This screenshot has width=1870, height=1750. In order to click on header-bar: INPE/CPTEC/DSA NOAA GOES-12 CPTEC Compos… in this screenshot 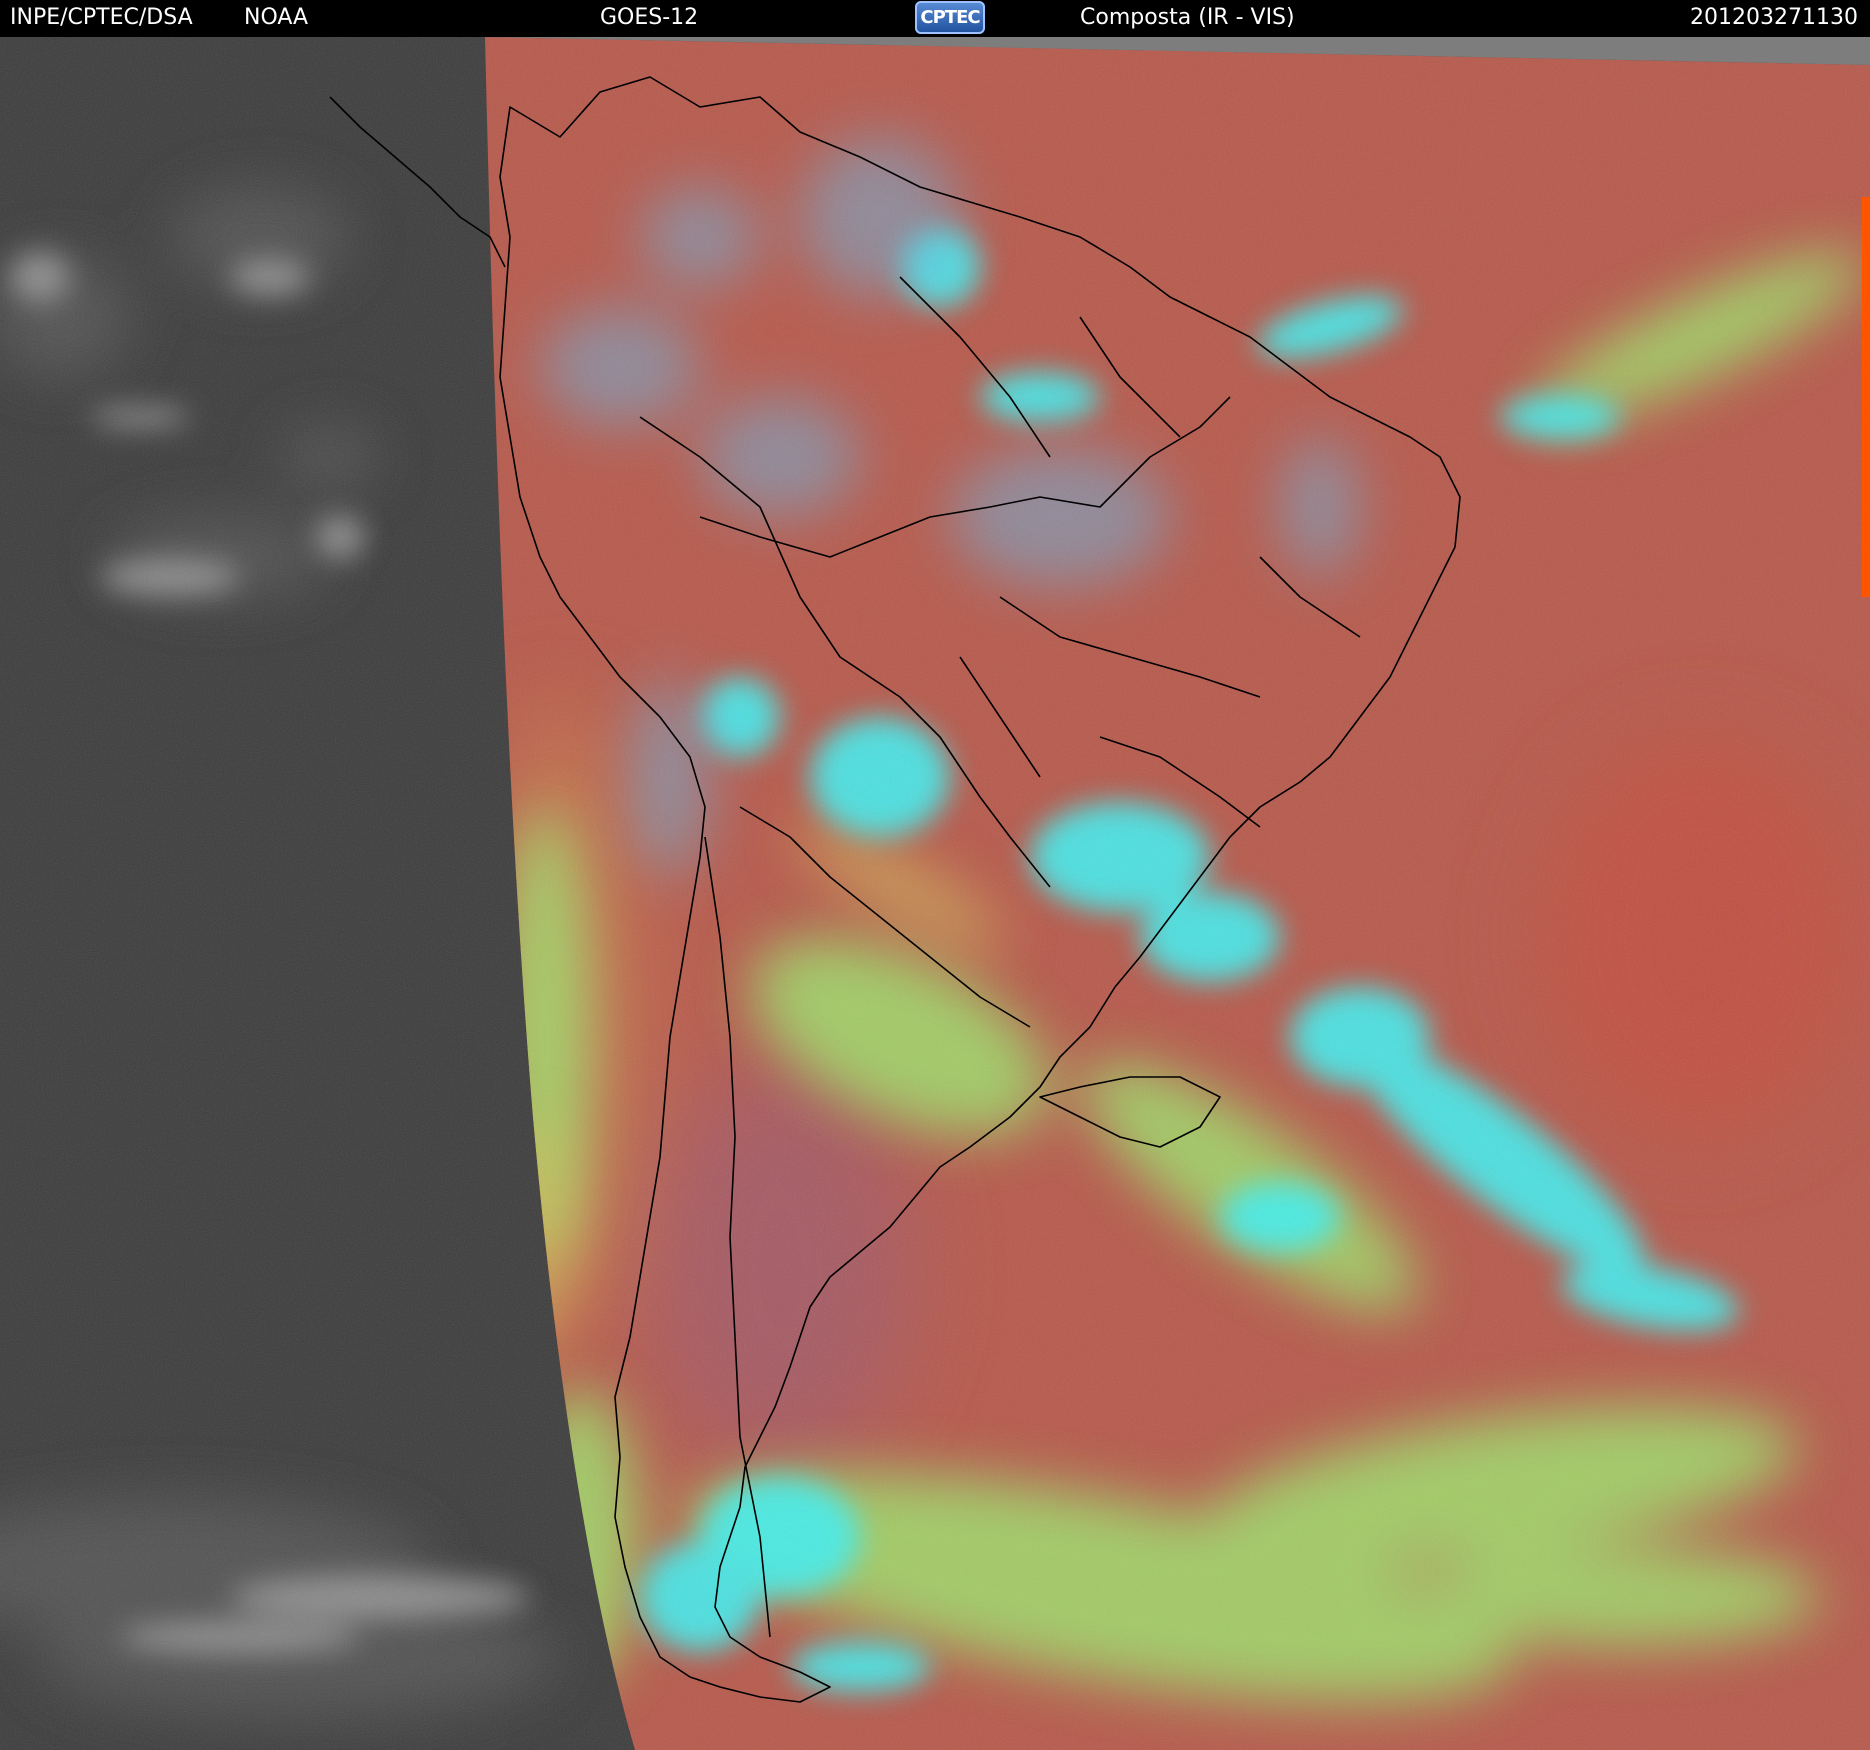, I will do `click(935, 18)`.